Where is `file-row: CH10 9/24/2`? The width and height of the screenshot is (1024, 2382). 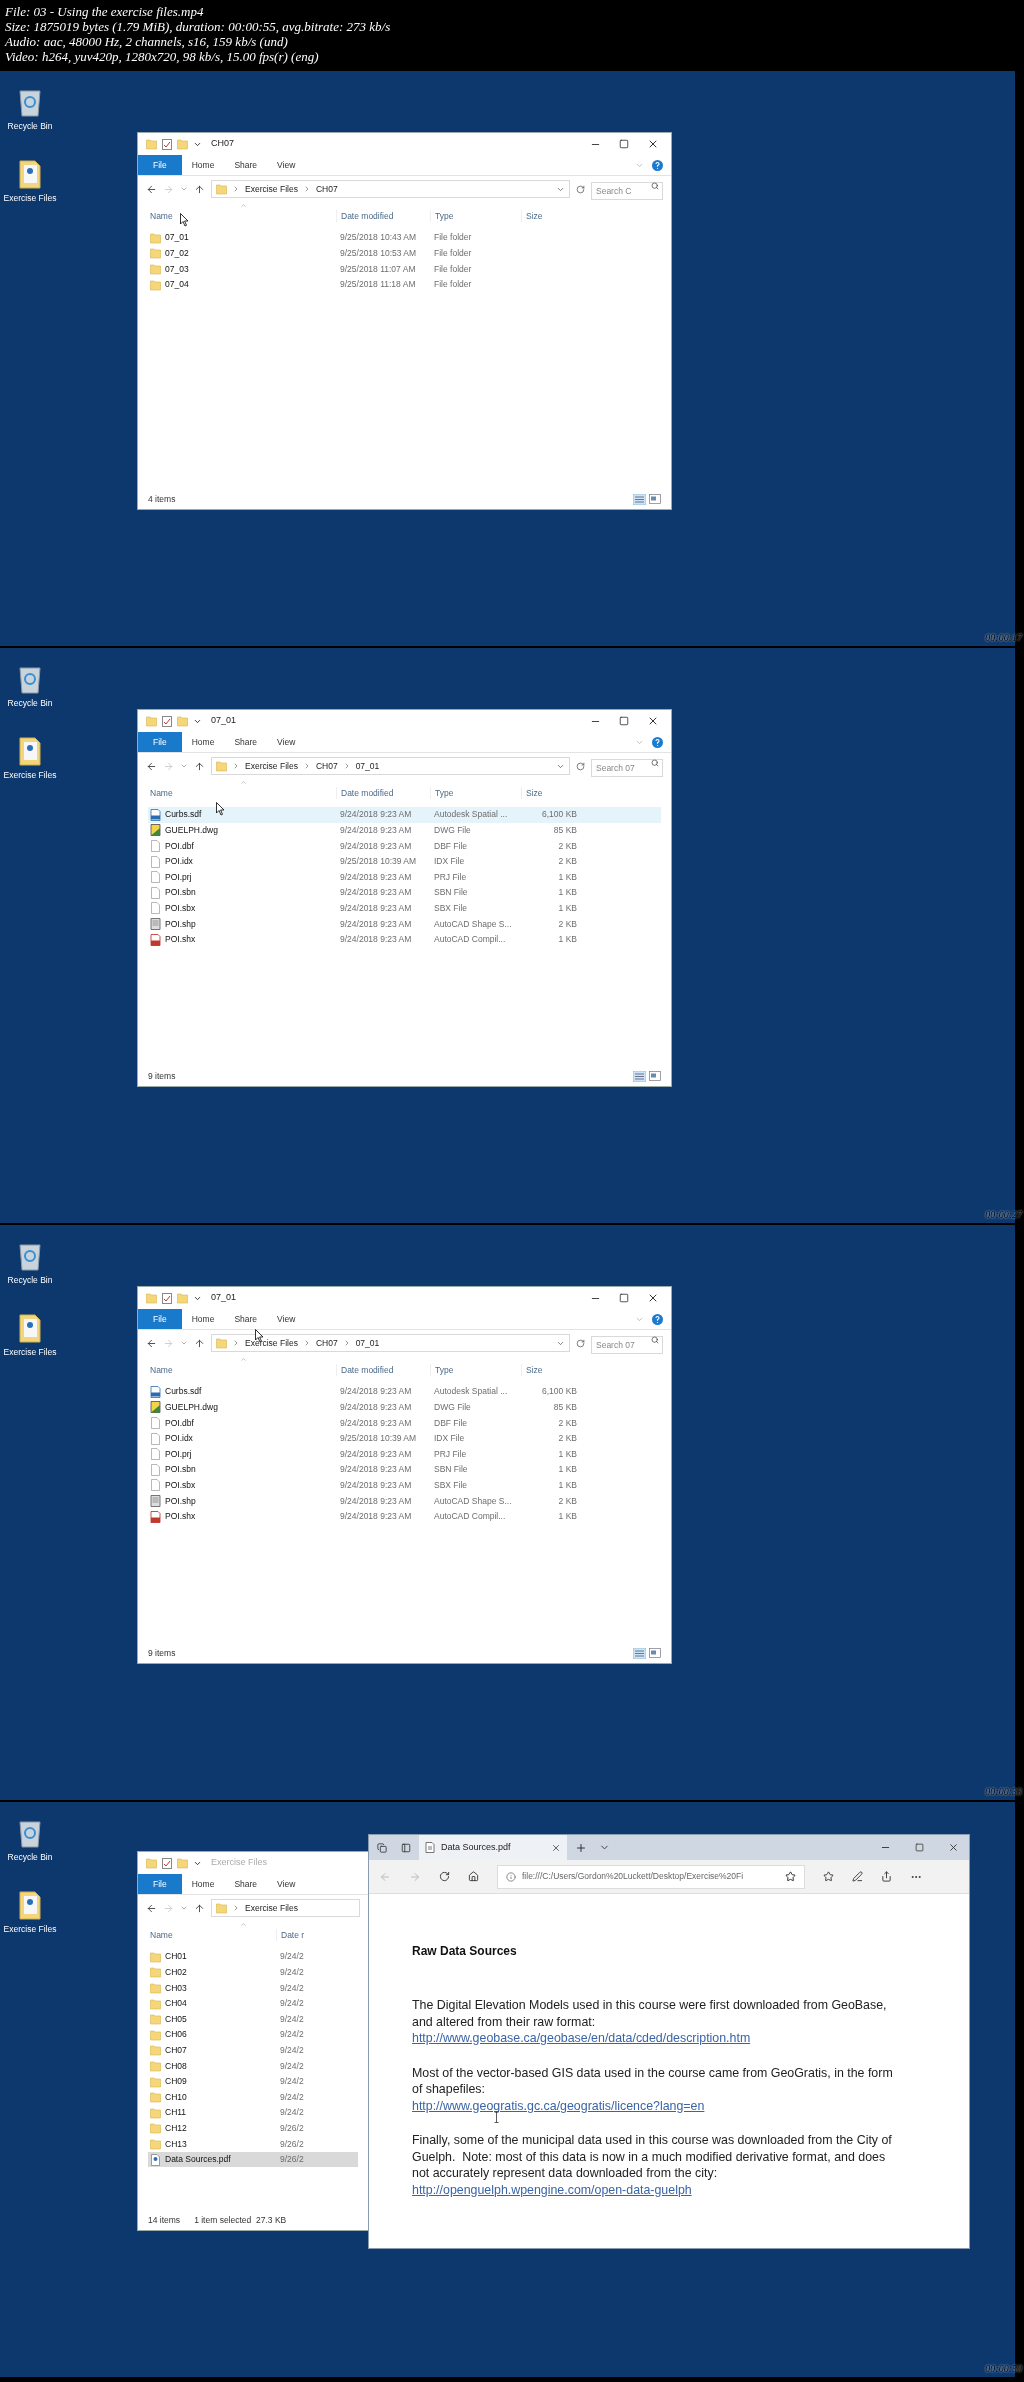 file-row: CH10 9/24/2 is located at coordinates (253, 2097).